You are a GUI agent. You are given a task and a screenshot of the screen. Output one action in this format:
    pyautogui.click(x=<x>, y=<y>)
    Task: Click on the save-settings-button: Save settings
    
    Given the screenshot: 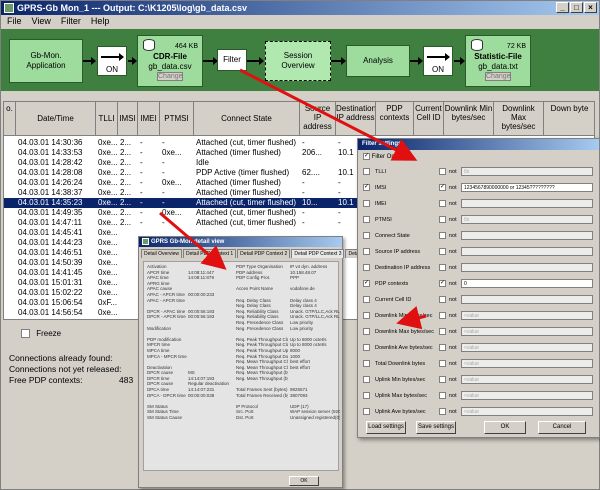 What is the action you would take?
    pyautogui.click(x=436, y=427)
    